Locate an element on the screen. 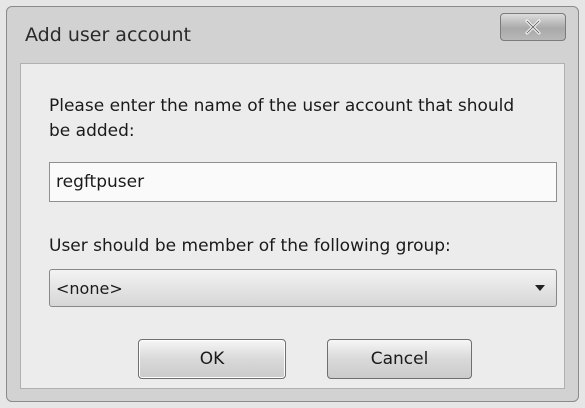 Image resolution: width=585 pixels, height=408 pixels. close-icon is located at coordinates (533, 27).